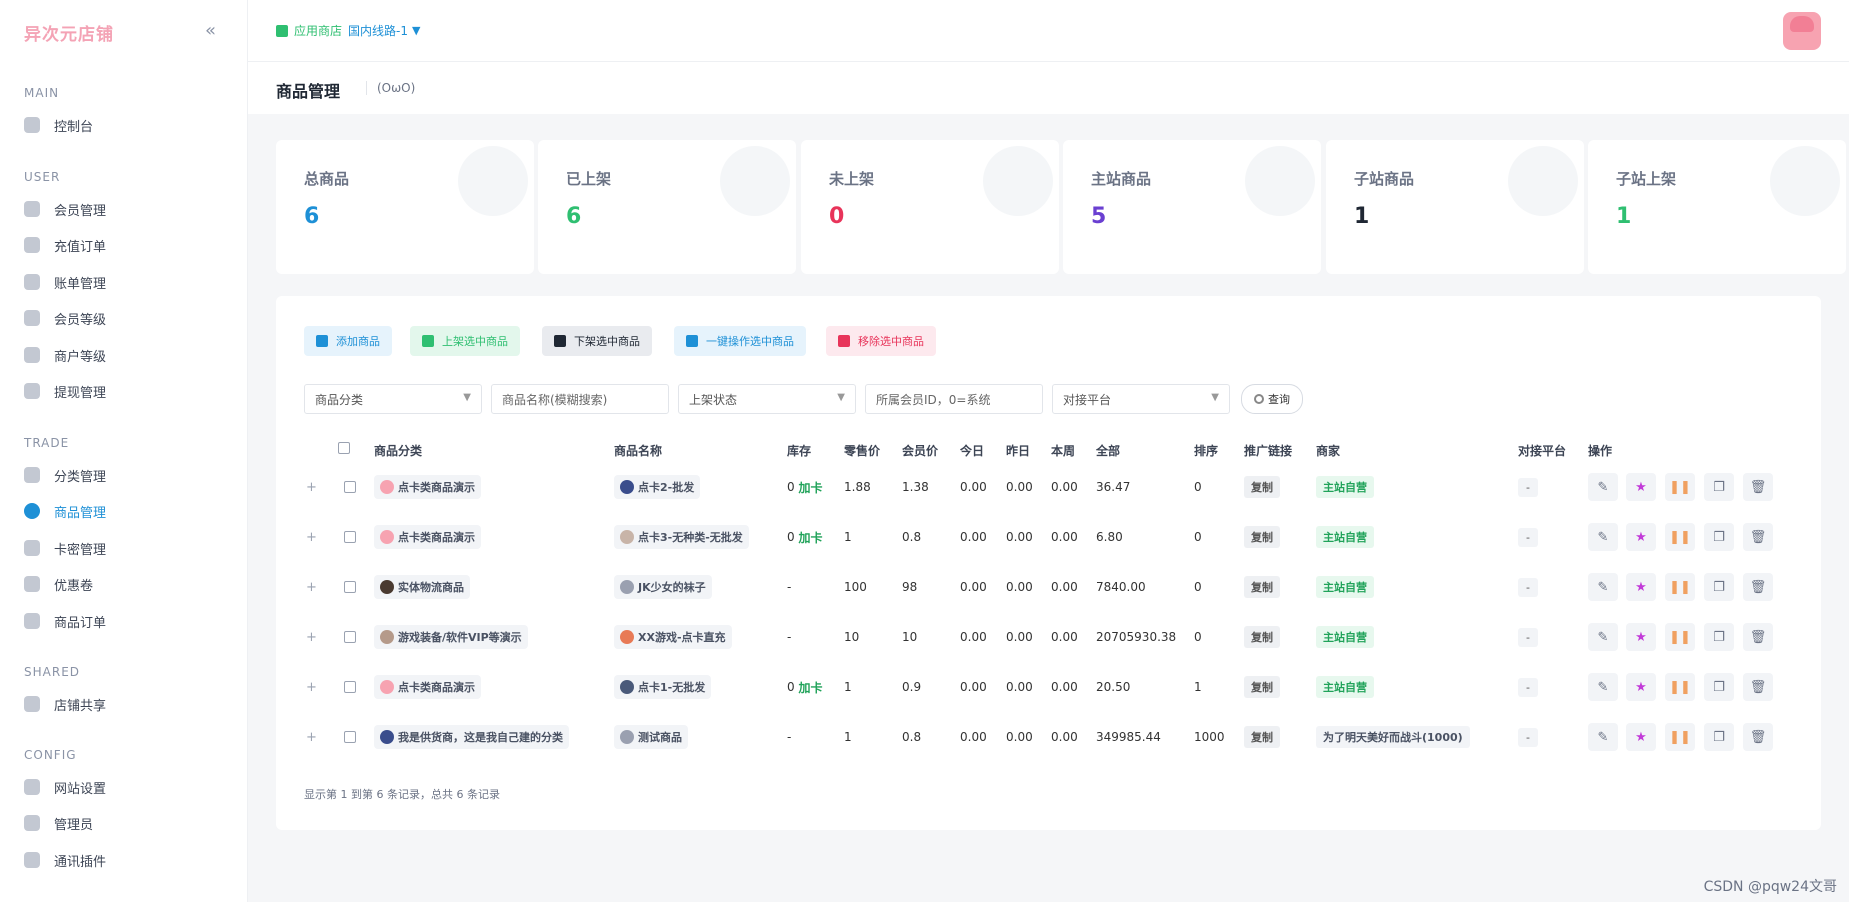 The height and width of the screenshot is (902, 1849). I want to click on select-all-checkbox, so click(344, 449).